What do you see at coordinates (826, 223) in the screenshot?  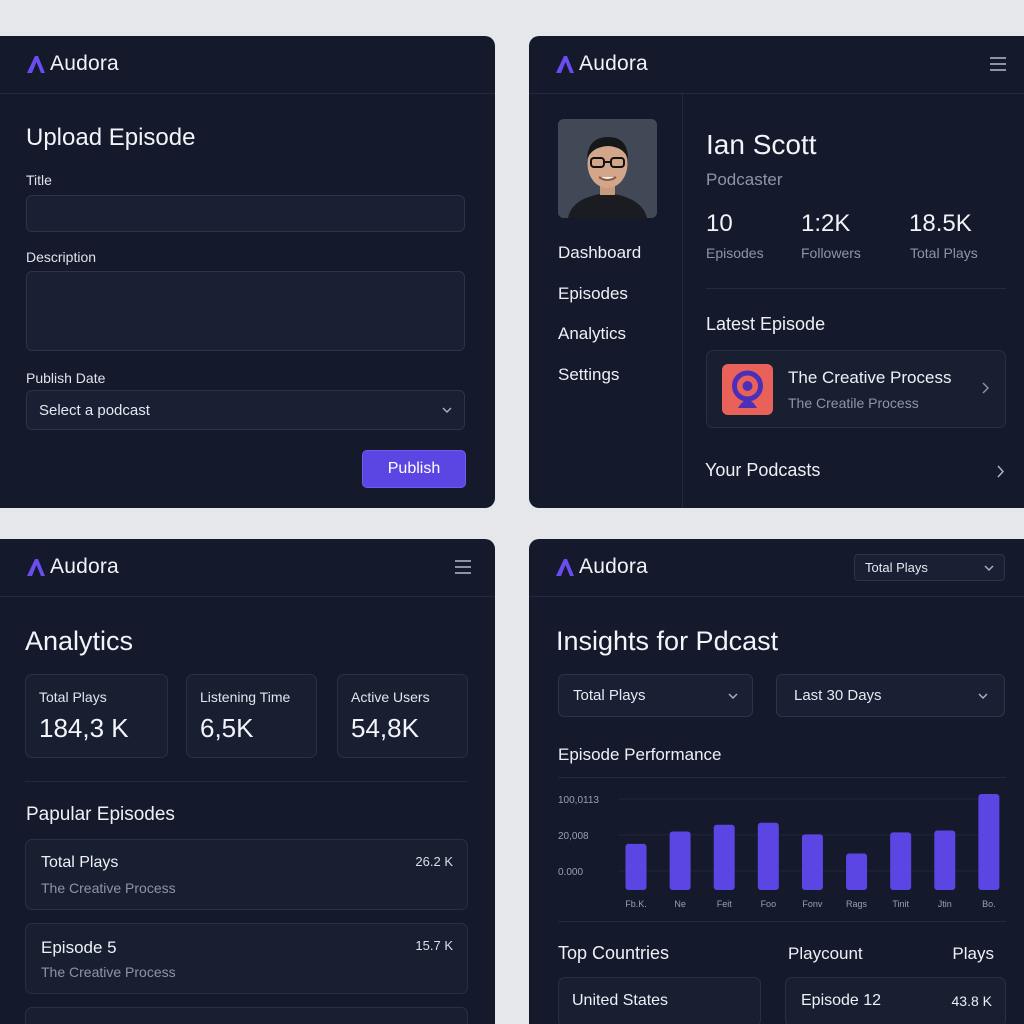 I see `stat-followers-value: 1:2K` at bounding box center [826, 223].